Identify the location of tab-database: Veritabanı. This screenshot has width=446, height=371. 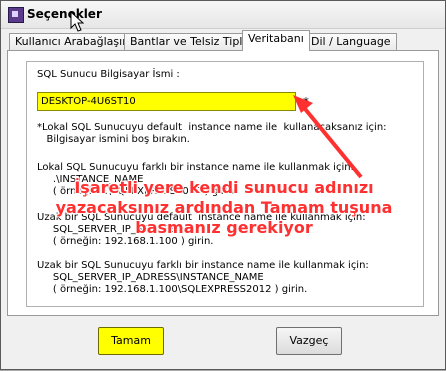
(276, 40).